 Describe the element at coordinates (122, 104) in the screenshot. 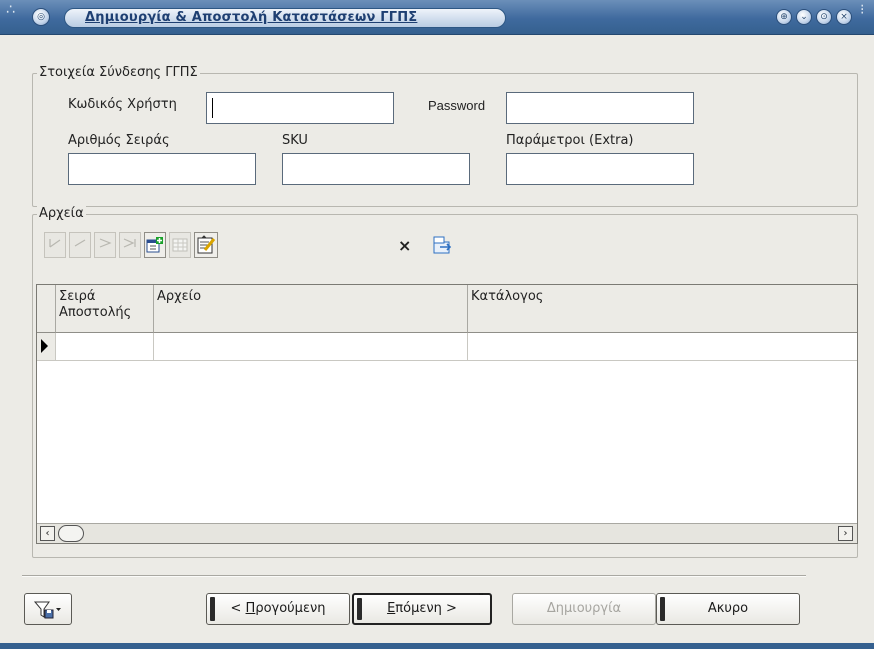

I see `user-code-label: Κωδικός Χρήστη` at that location.